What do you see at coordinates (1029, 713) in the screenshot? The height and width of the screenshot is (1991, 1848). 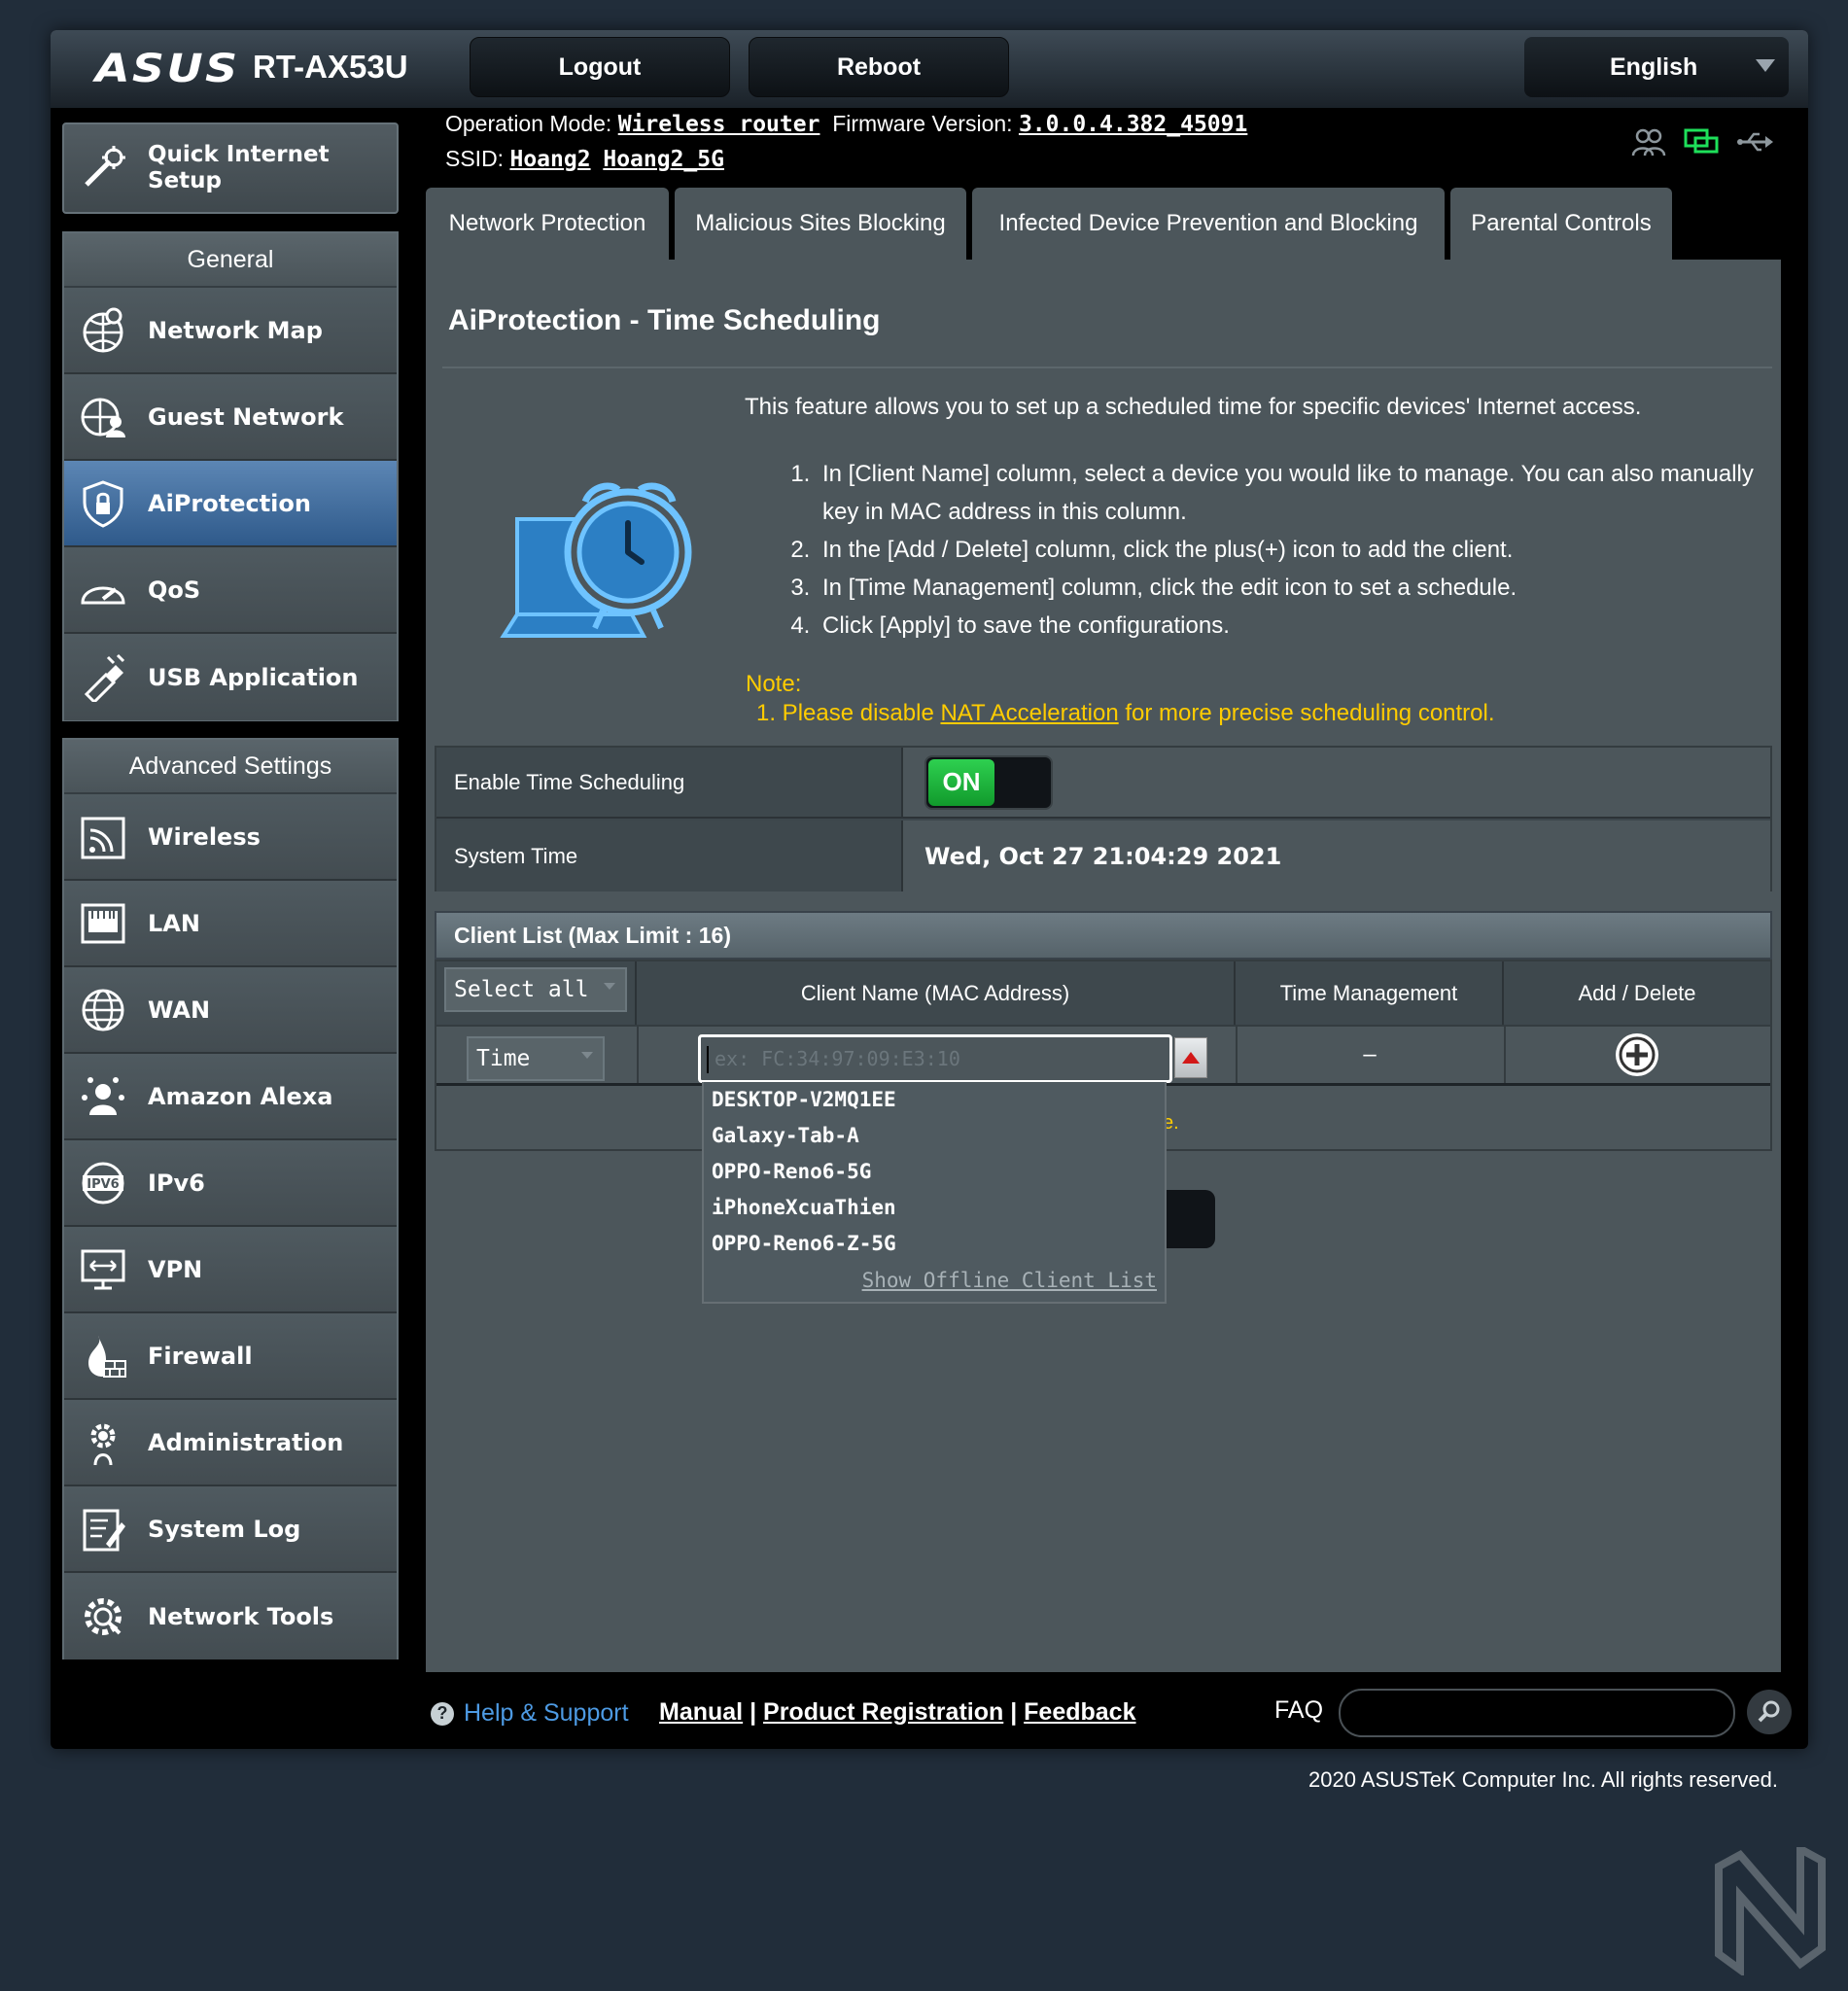 I see `nat-acceleration-link: NAT Acceleration` at bounding box center [1029, 713].